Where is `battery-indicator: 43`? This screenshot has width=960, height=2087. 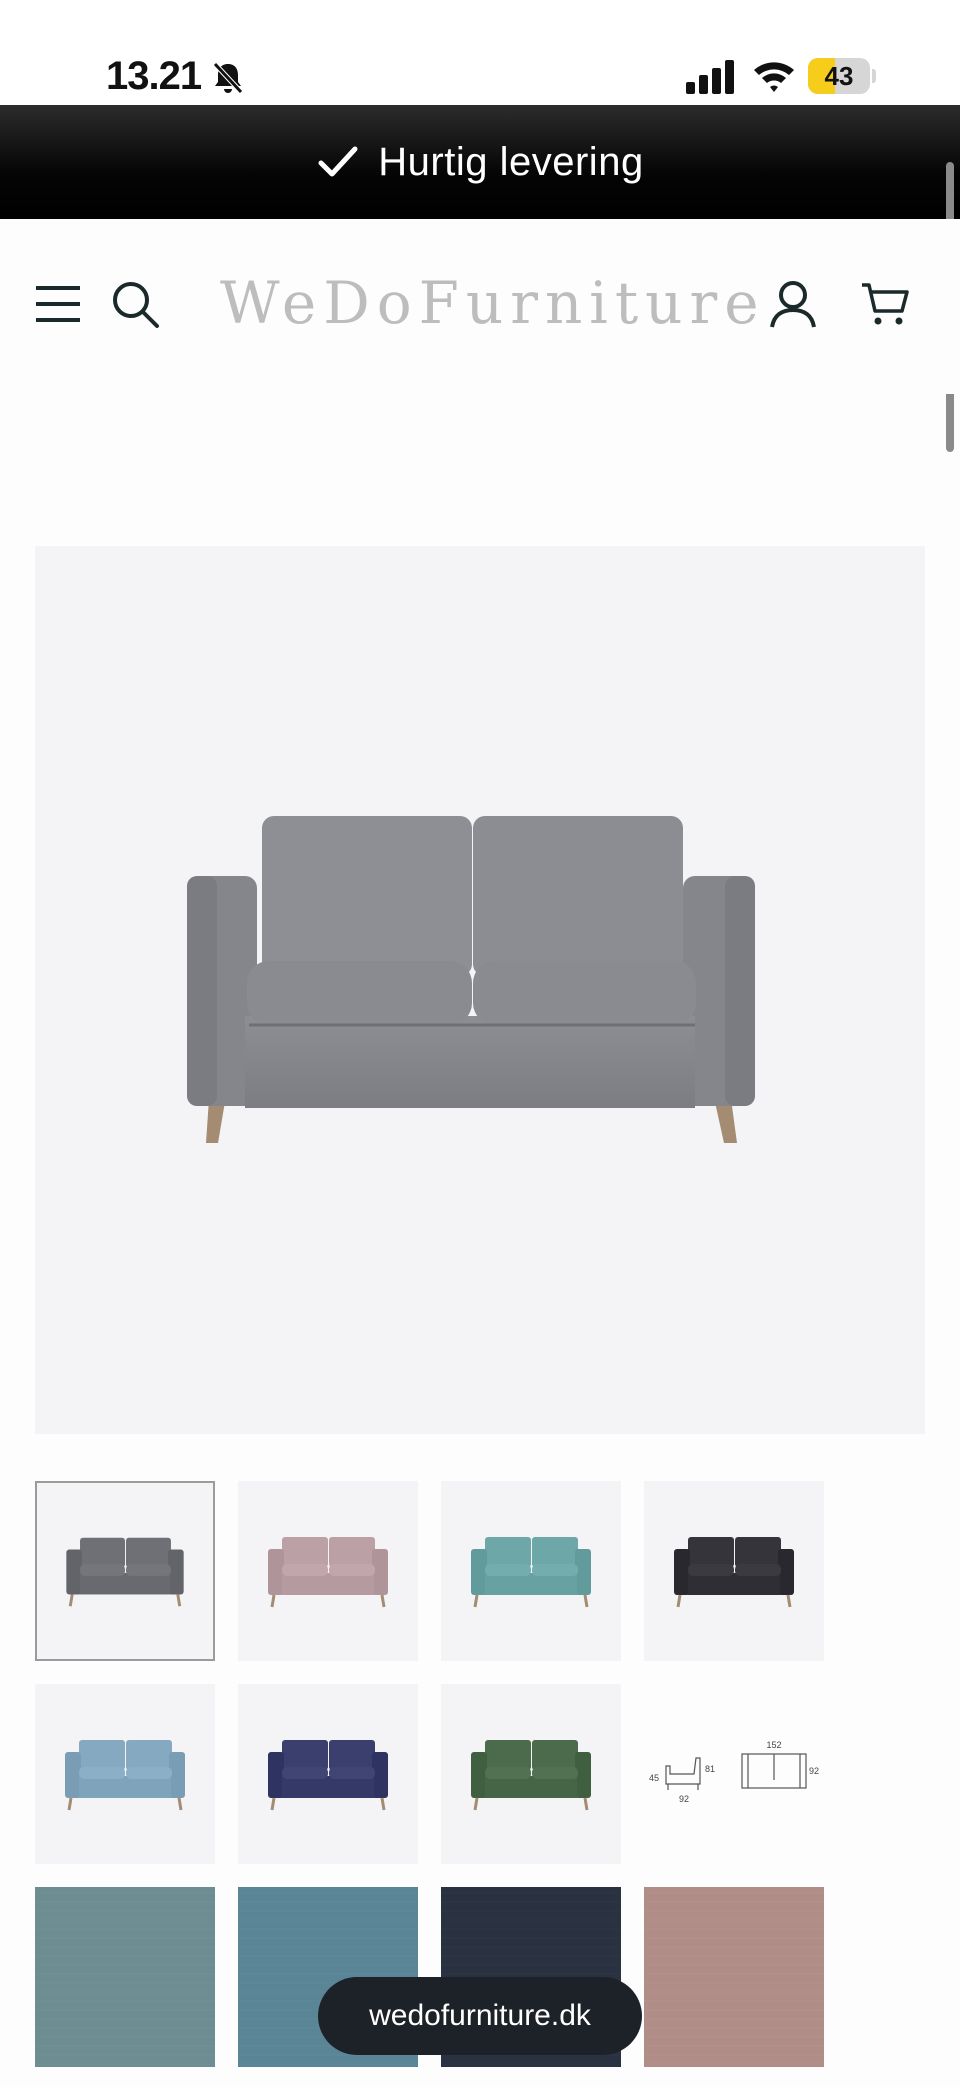
battery-indicator: 43 is located at coordinates (842, 76).